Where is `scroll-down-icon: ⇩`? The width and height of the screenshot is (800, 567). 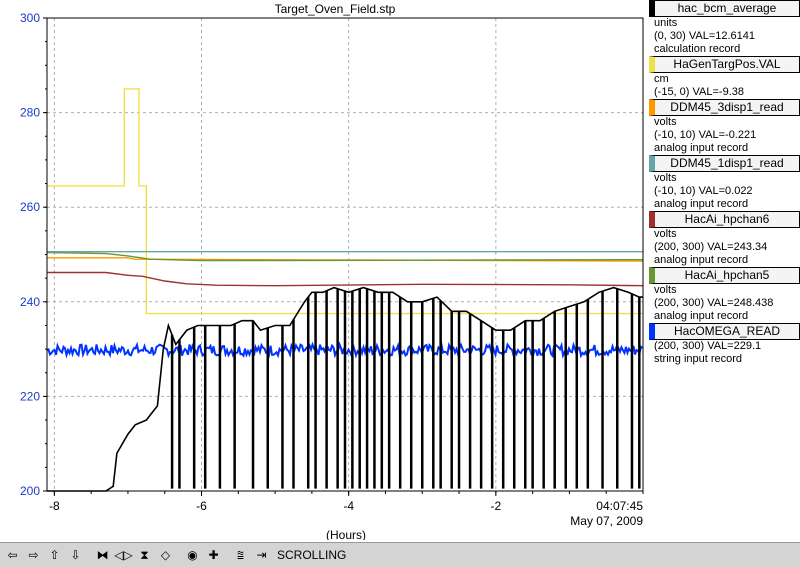 scroll-down-icon: ⇩ is located at coordinates (75, 555).